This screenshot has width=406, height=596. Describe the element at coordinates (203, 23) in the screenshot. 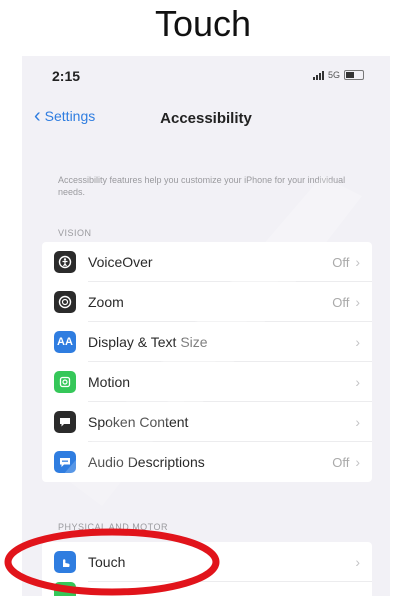

I see `caption-title: Touch` at that location.